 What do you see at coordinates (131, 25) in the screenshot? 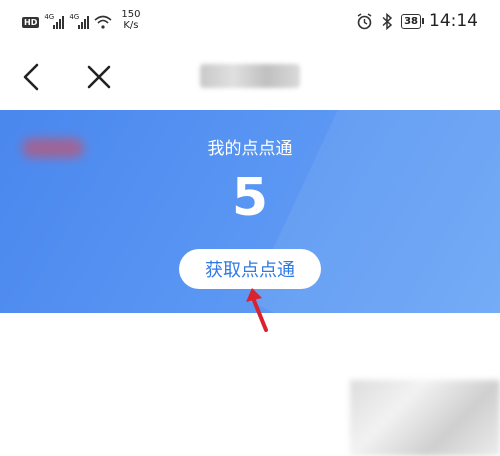
I see `speed-unit: K/s` at bounding box center [131, 25].